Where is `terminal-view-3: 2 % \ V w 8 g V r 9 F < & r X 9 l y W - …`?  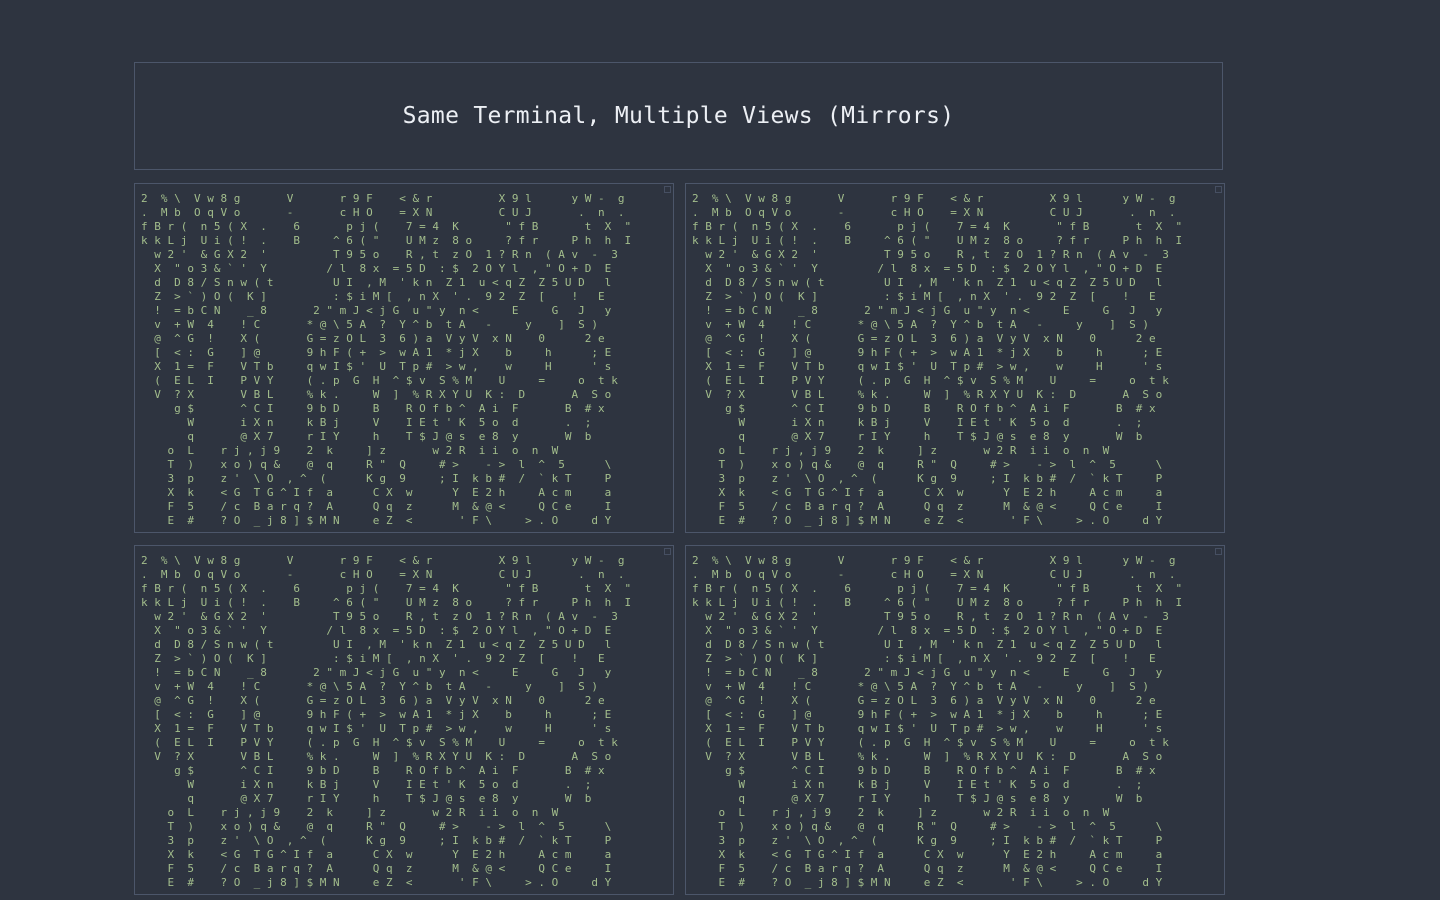
terminal-view-3: 2 % \ V w 8 g V r 9 F < & r X 9 l y W - … is located at coordinates (404, 720).